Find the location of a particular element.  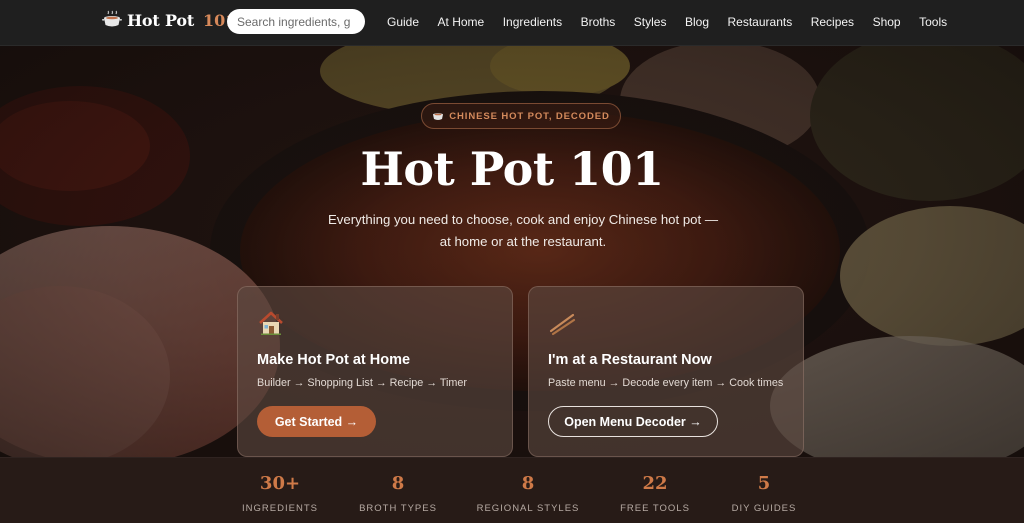

stat-label: DIY GUIDES is located at coordinates (764, 508).